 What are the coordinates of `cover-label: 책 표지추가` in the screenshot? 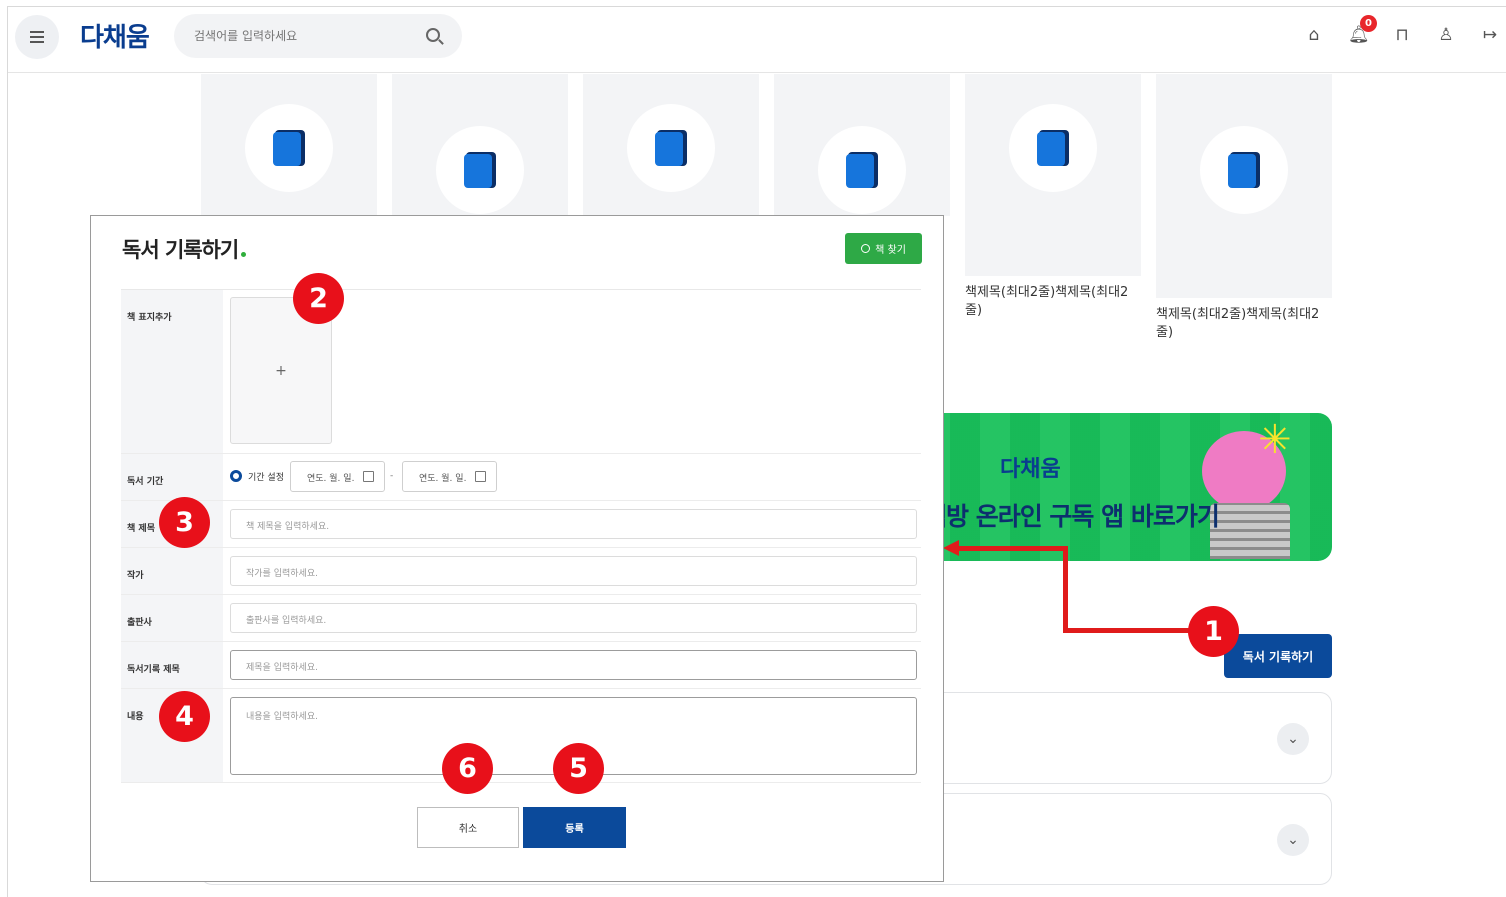 It's located at (172, 371).